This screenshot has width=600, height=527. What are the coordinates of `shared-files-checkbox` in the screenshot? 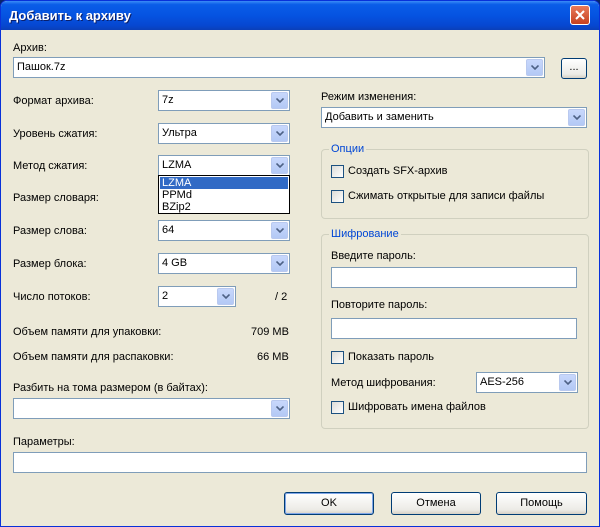 It's located at (337, 196).